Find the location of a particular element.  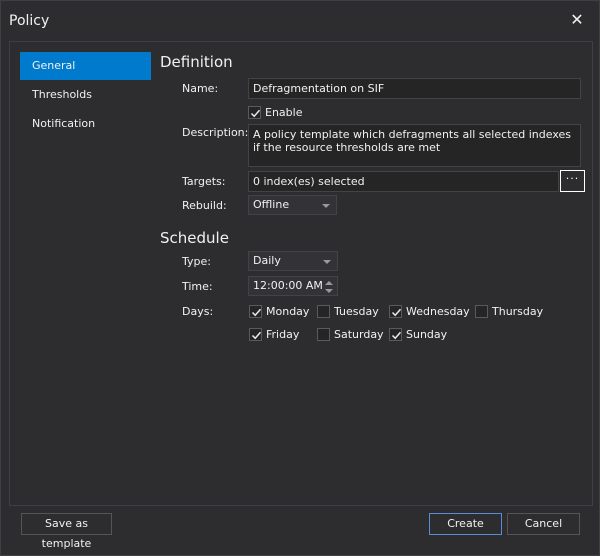

day-checkbox-saturday is located at coordinates (323, 334).